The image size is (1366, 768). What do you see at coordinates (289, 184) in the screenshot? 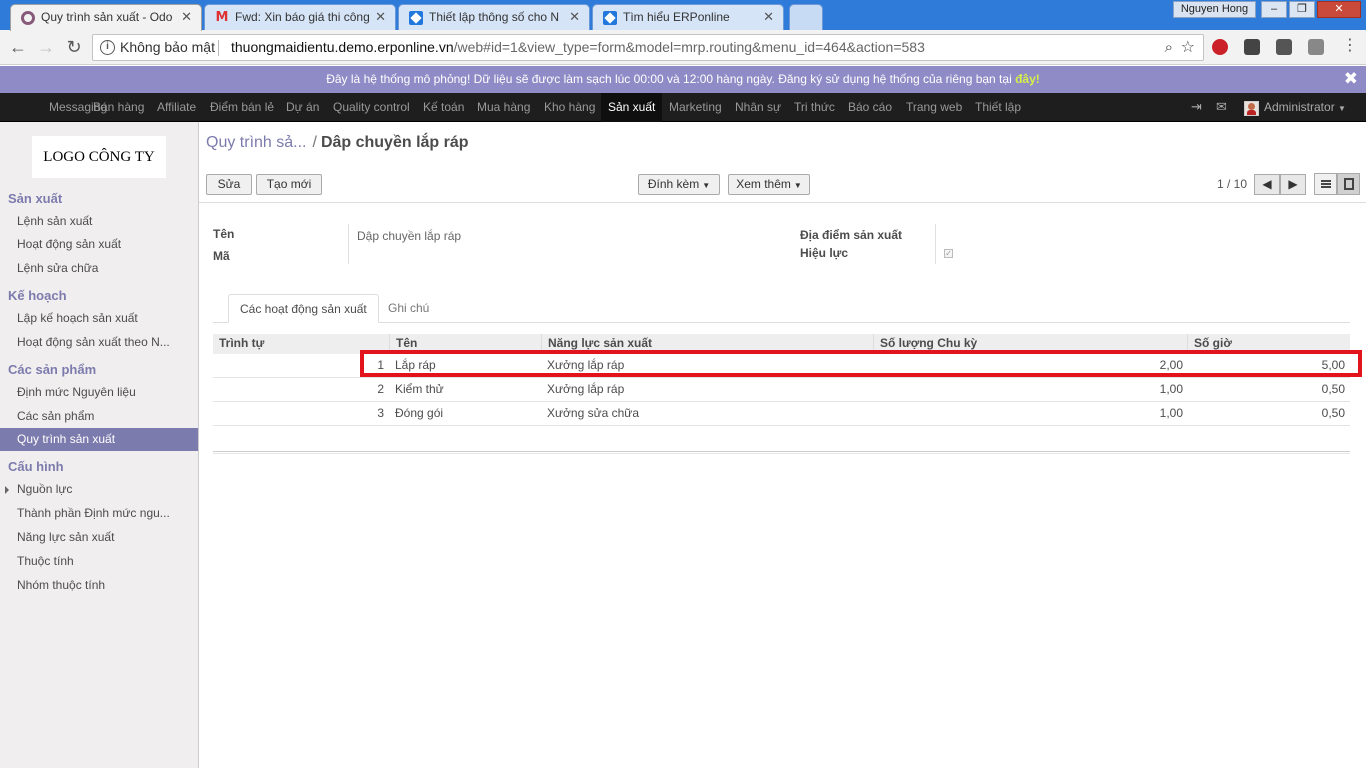
I see `create-button: Tạo mới` at bounding box center [289, 184].